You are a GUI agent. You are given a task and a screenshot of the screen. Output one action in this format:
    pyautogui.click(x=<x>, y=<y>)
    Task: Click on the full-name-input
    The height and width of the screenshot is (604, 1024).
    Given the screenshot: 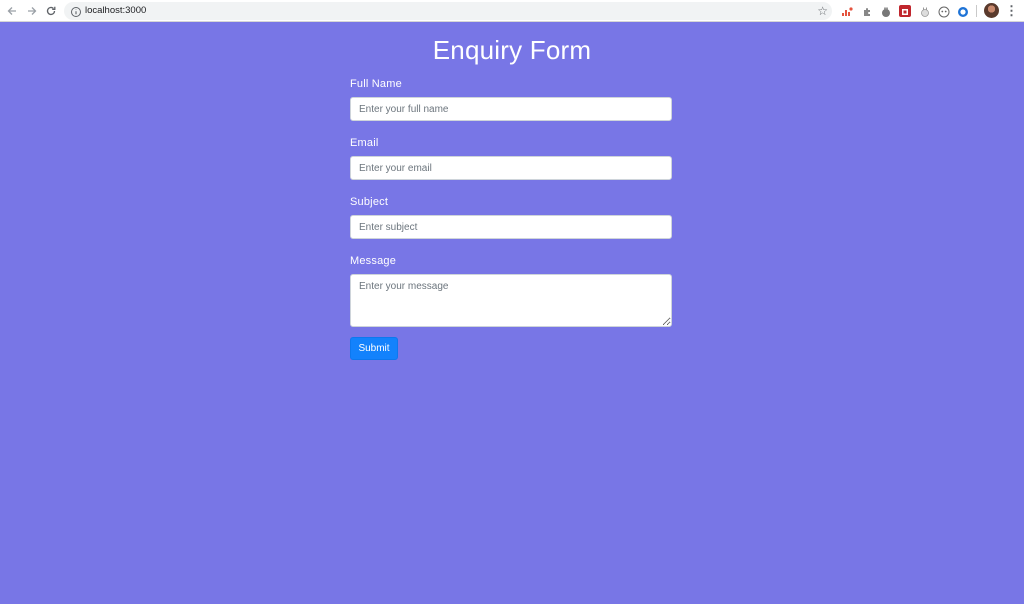 What is the action you would take?
    pyautogui.click(x=511, y=109)
    